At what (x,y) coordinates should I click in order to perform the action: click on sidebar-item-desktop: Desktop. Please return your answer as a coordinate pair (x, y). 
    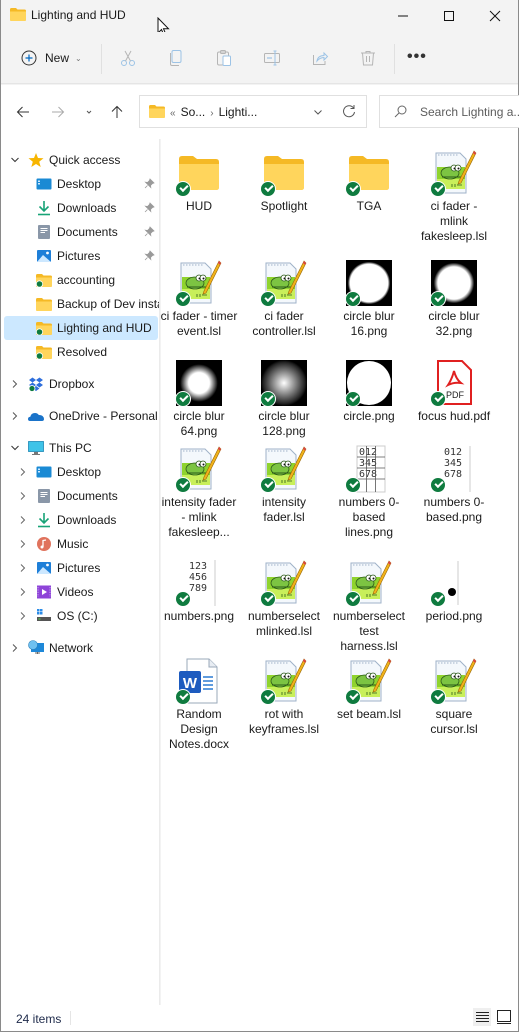
    Looking at the image, I should click on (81, 184).